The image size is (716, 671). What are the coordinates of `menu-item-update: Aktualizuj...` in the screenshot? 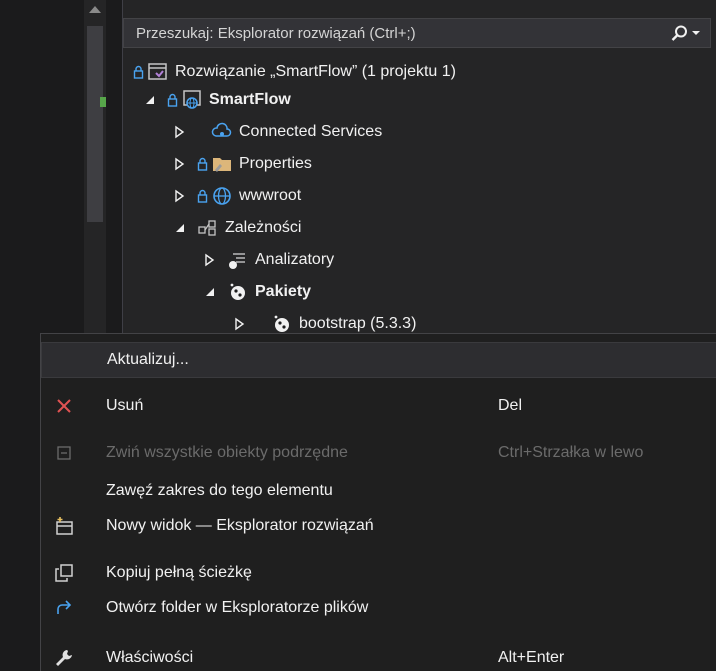 It's located at (378, 360).